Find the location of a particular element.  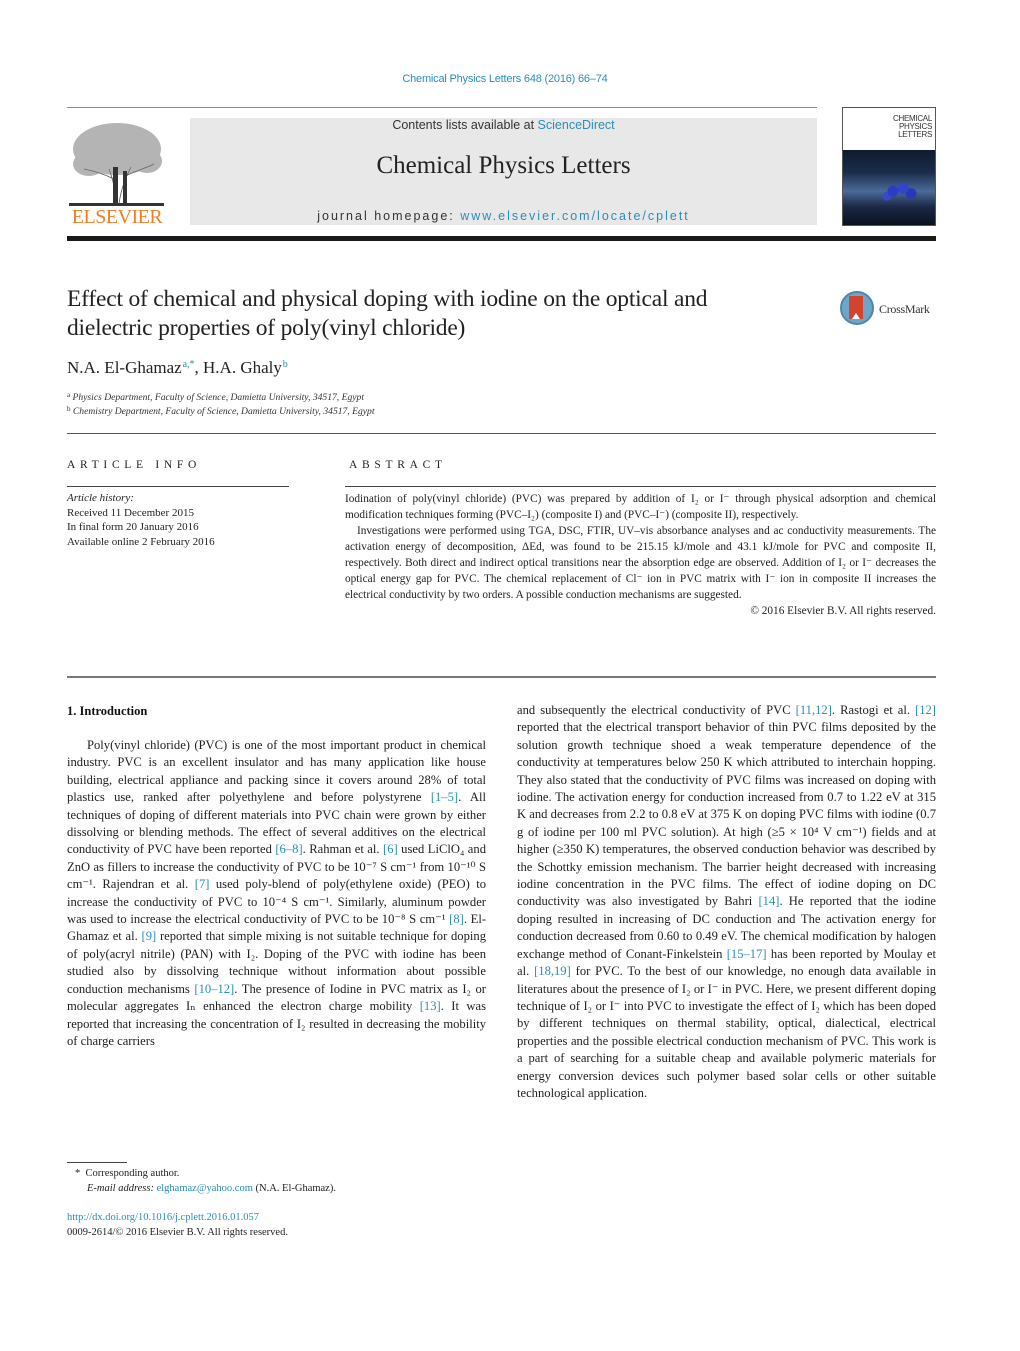

citation-link: [1–5] is located at coordinates (444, 797).